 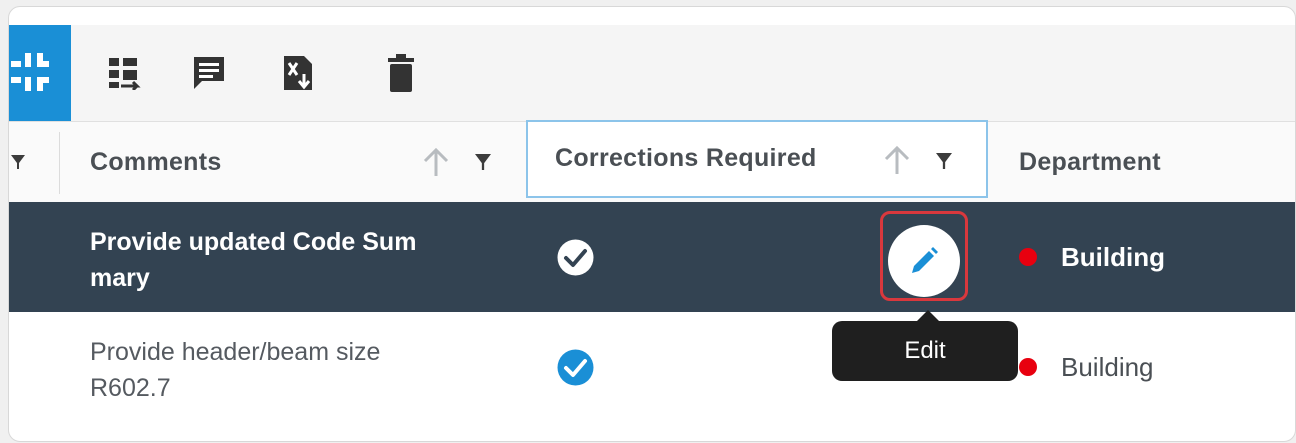 What do you see at coordinates (925, 351) in the screenshot?
I see `edit-tooltip: Edit` at bounding box center [925, 351].